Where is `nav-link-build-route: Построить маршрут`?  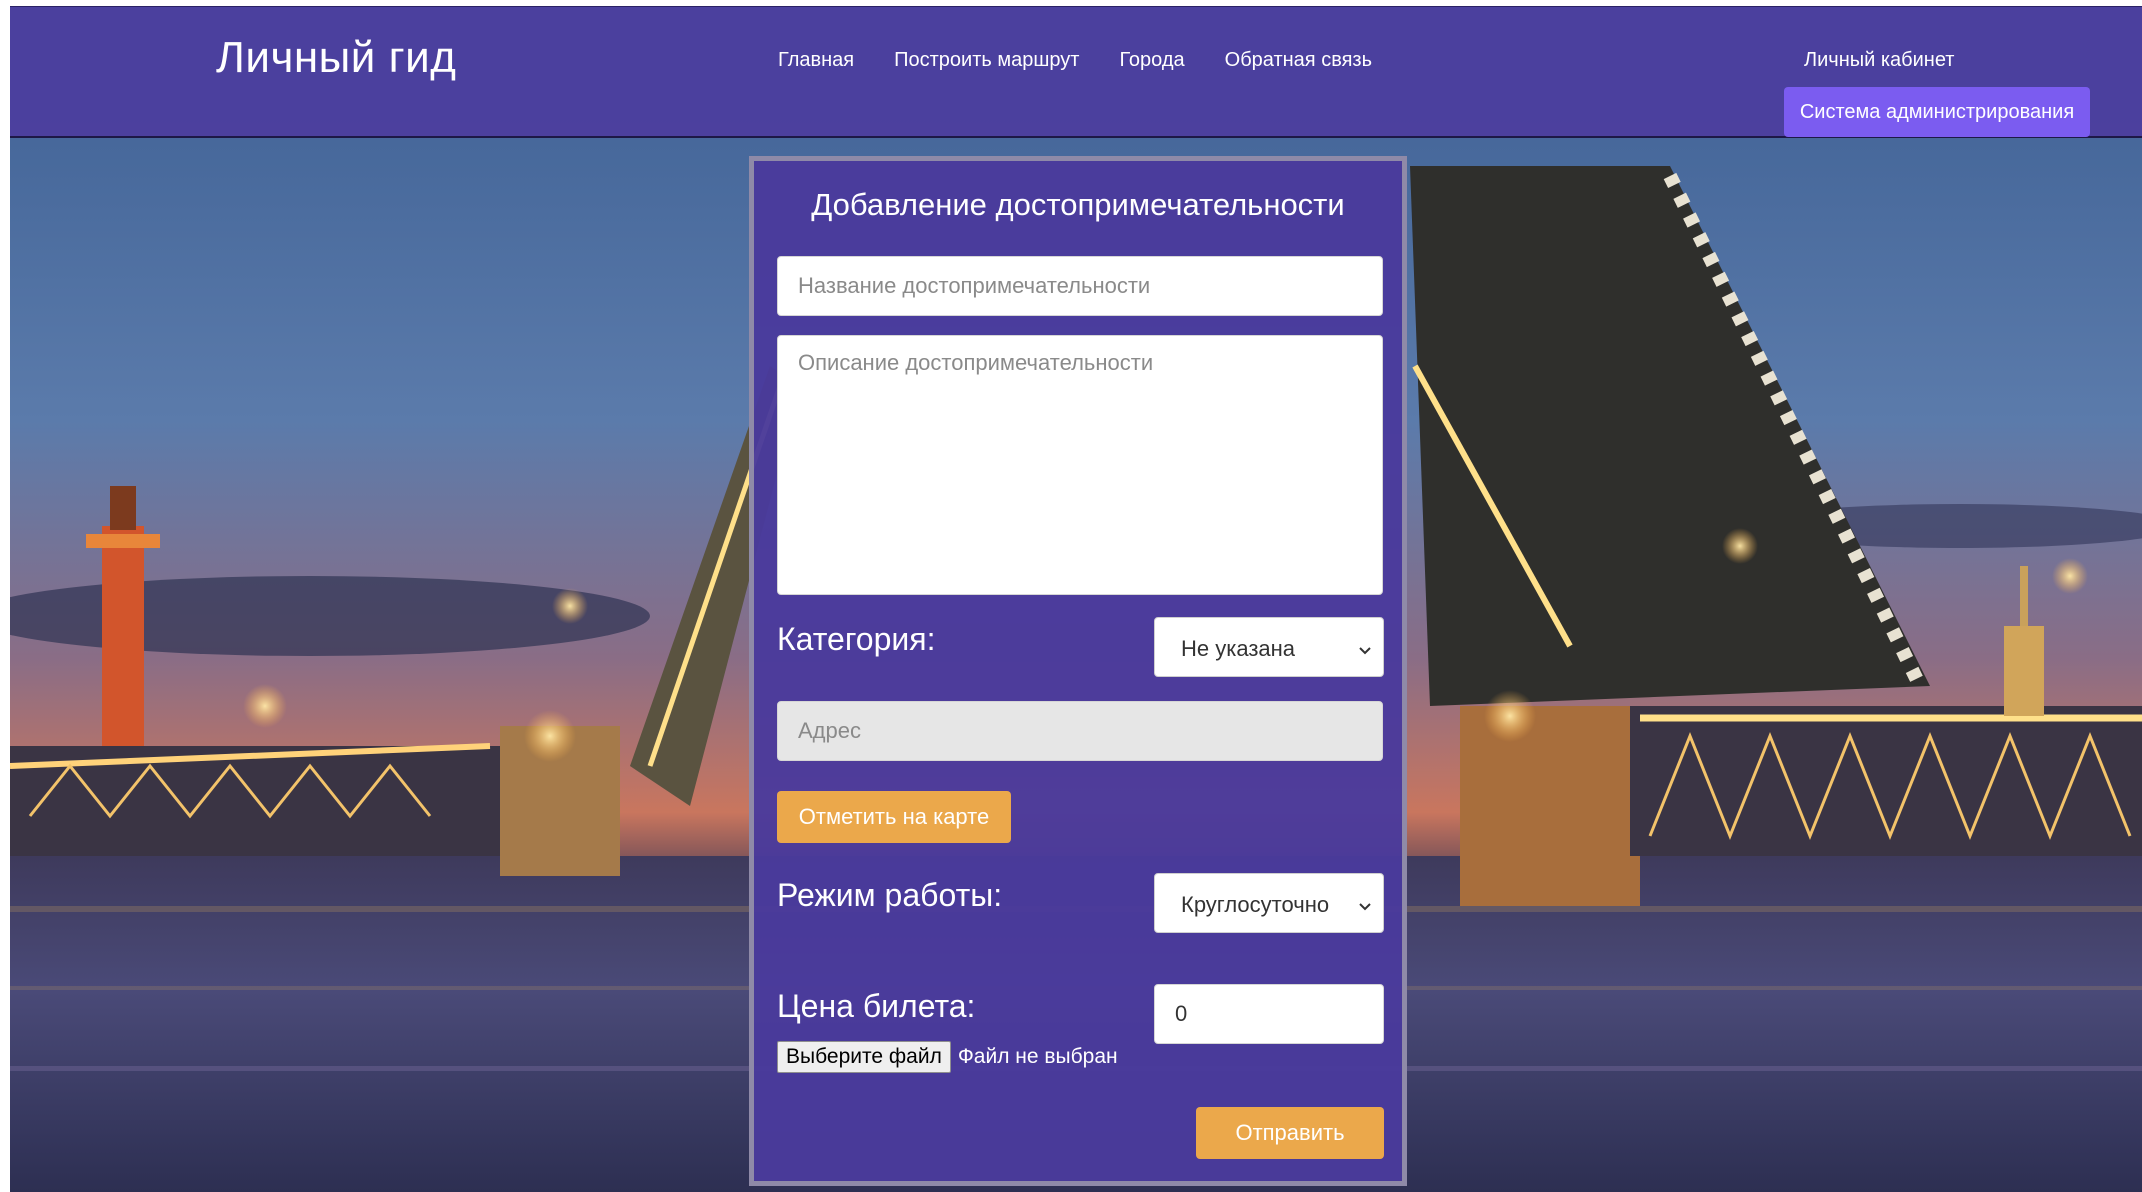 nav-link-build-route: Построить маршрут is located at coordinates (986, 60).